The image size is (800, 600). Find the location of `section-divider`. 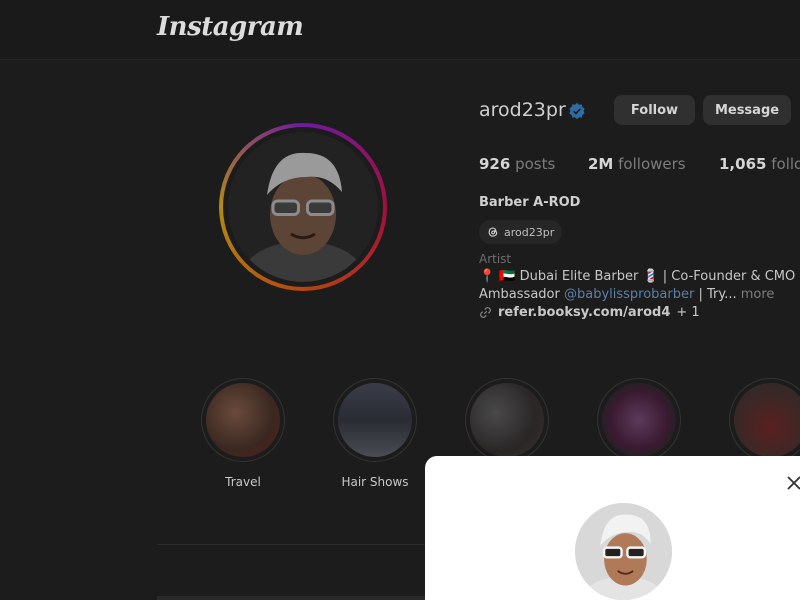

section-divider is located at coordinates (292, 544).